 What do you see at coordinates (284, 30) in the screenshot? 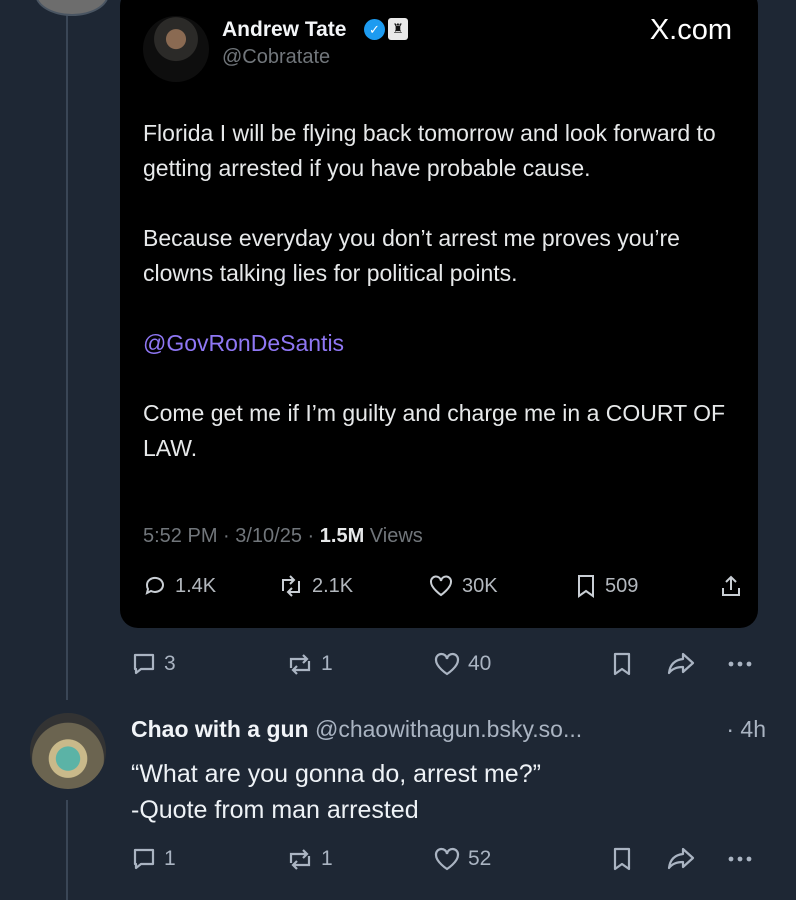
I see `author-name: Andrew Tate` at bounding box center [284, 30].